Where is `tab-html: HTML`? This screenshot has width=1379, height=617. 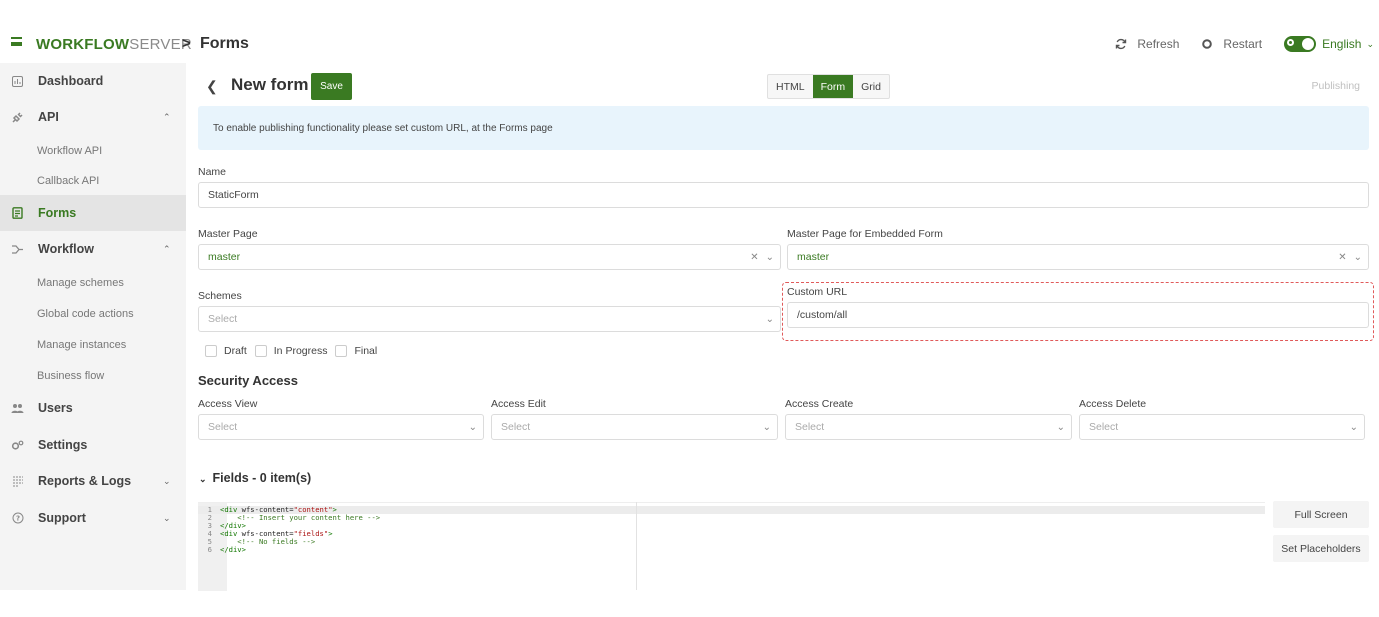 tab-html: HTML is located at coordinates (790, 86).